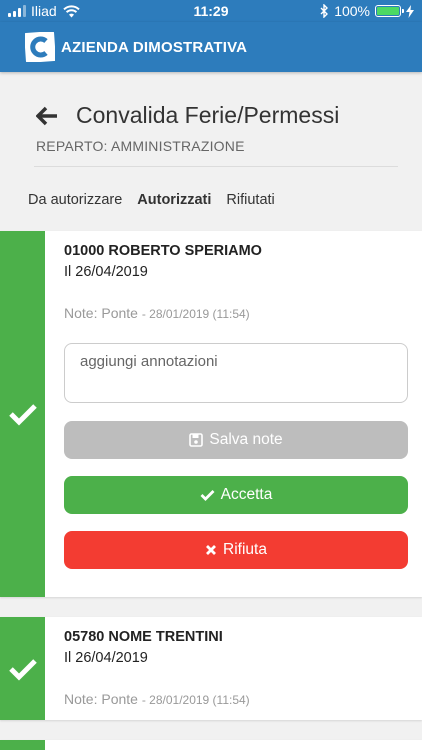 The width and height of the screenshot is (422, 750). What do you see at coordinates (211, 550) in the screenshot?
I see `reject-x-icon` at bounding box center [211, 550].